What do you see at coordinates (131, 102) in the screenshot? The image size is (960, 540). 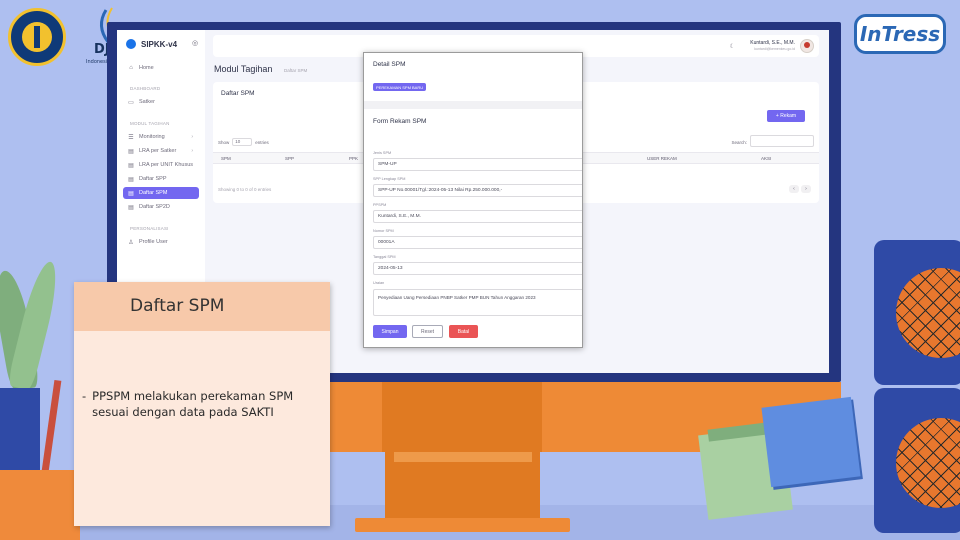 I see `monitor-icon: ▭` at bounding box center [131, 102].